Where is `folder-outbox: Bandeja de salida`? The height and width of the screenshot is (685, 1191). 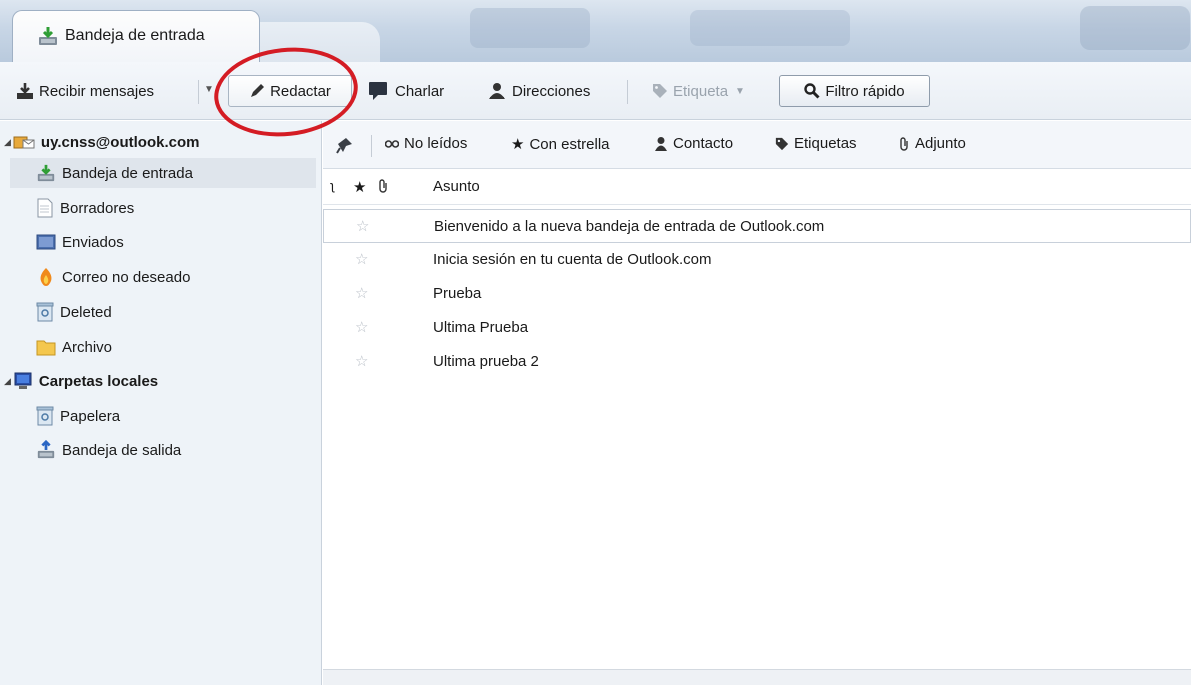
folder-outbox: Bandeja de salida is located at coordinates (108, 450).